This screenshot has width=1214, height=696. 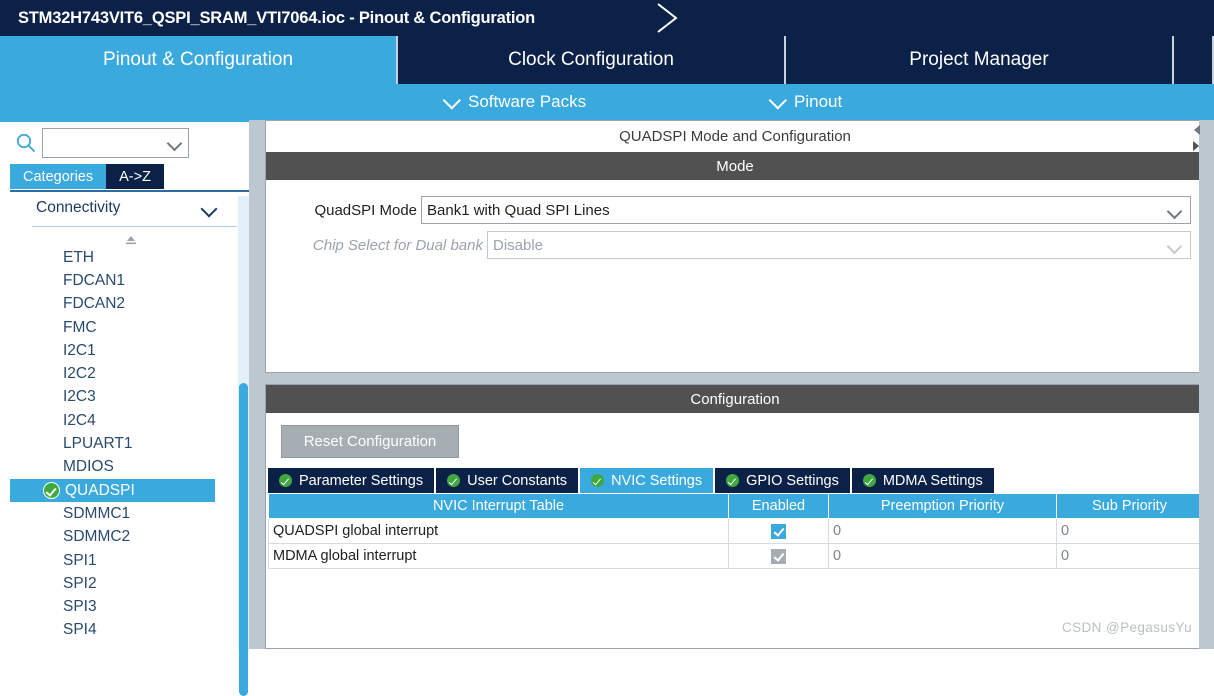 I want to click on sidebar-item-spi1: SPI1, so click(x=129, y=560).